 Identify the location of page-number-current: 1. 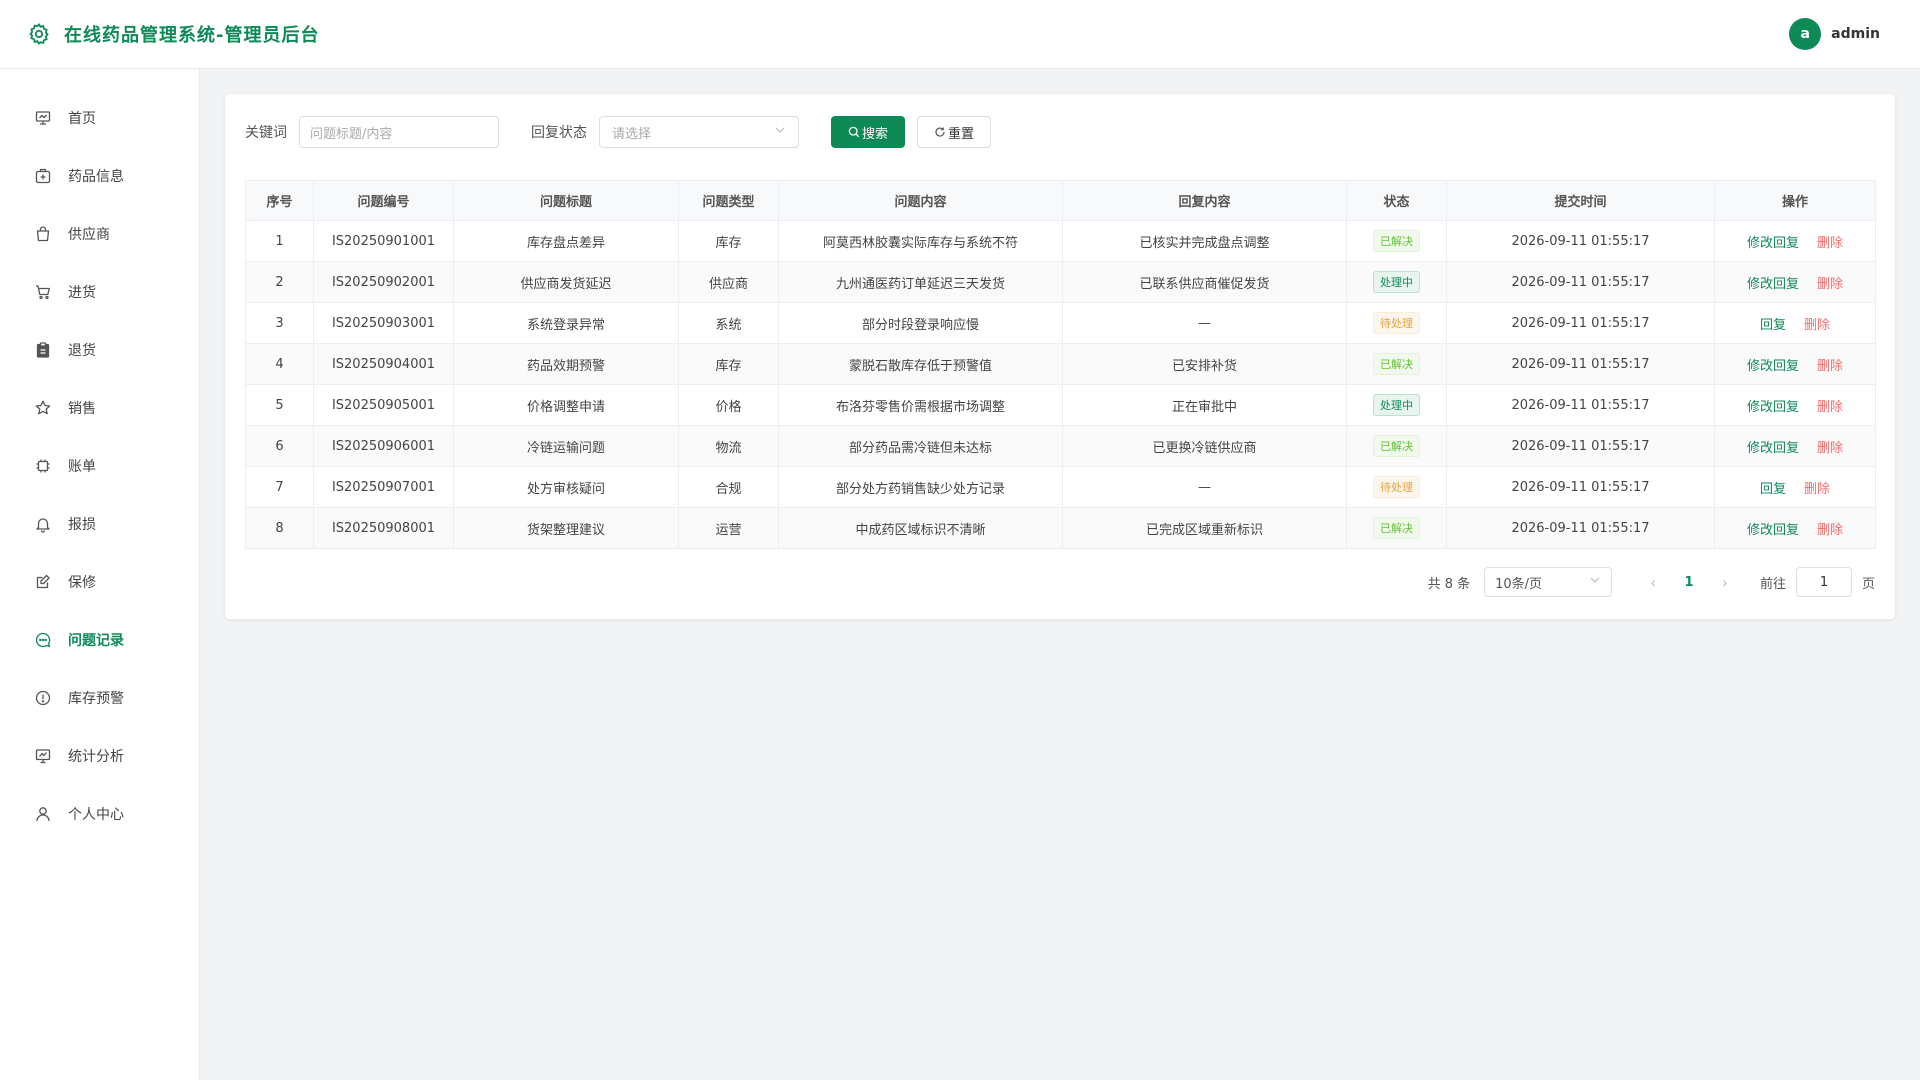
(1689, 582).